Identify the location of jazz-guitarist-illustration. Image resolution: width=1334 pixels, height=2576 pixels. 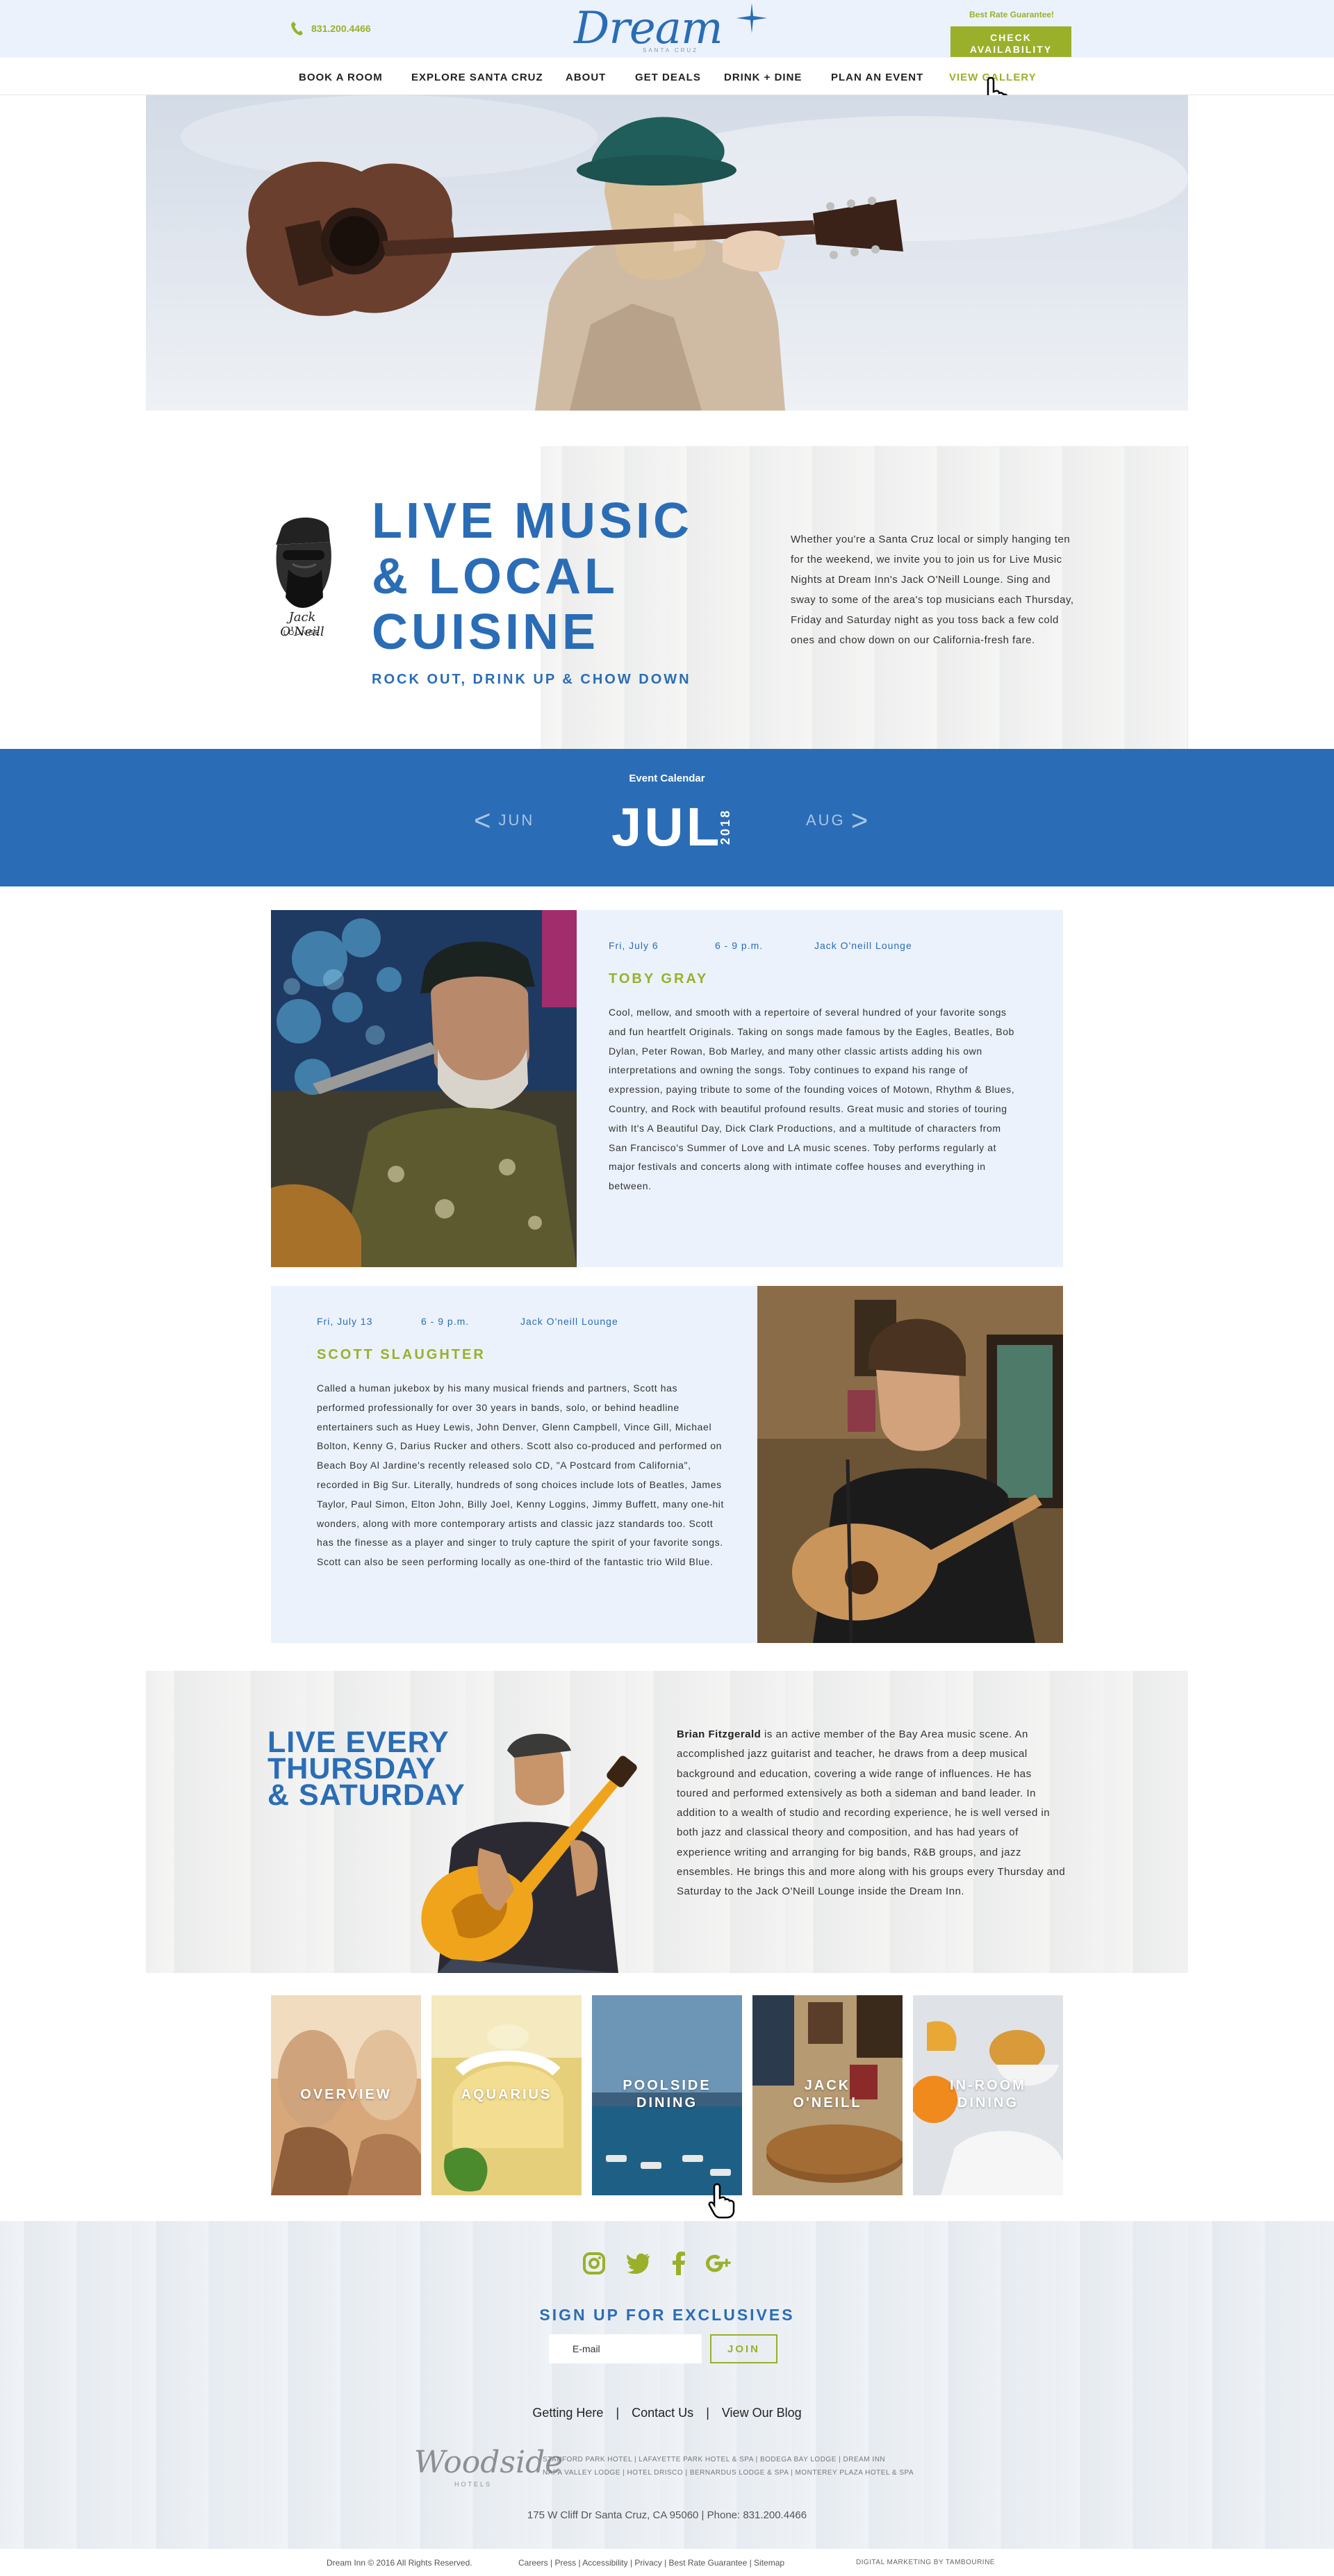
(529, 1853).